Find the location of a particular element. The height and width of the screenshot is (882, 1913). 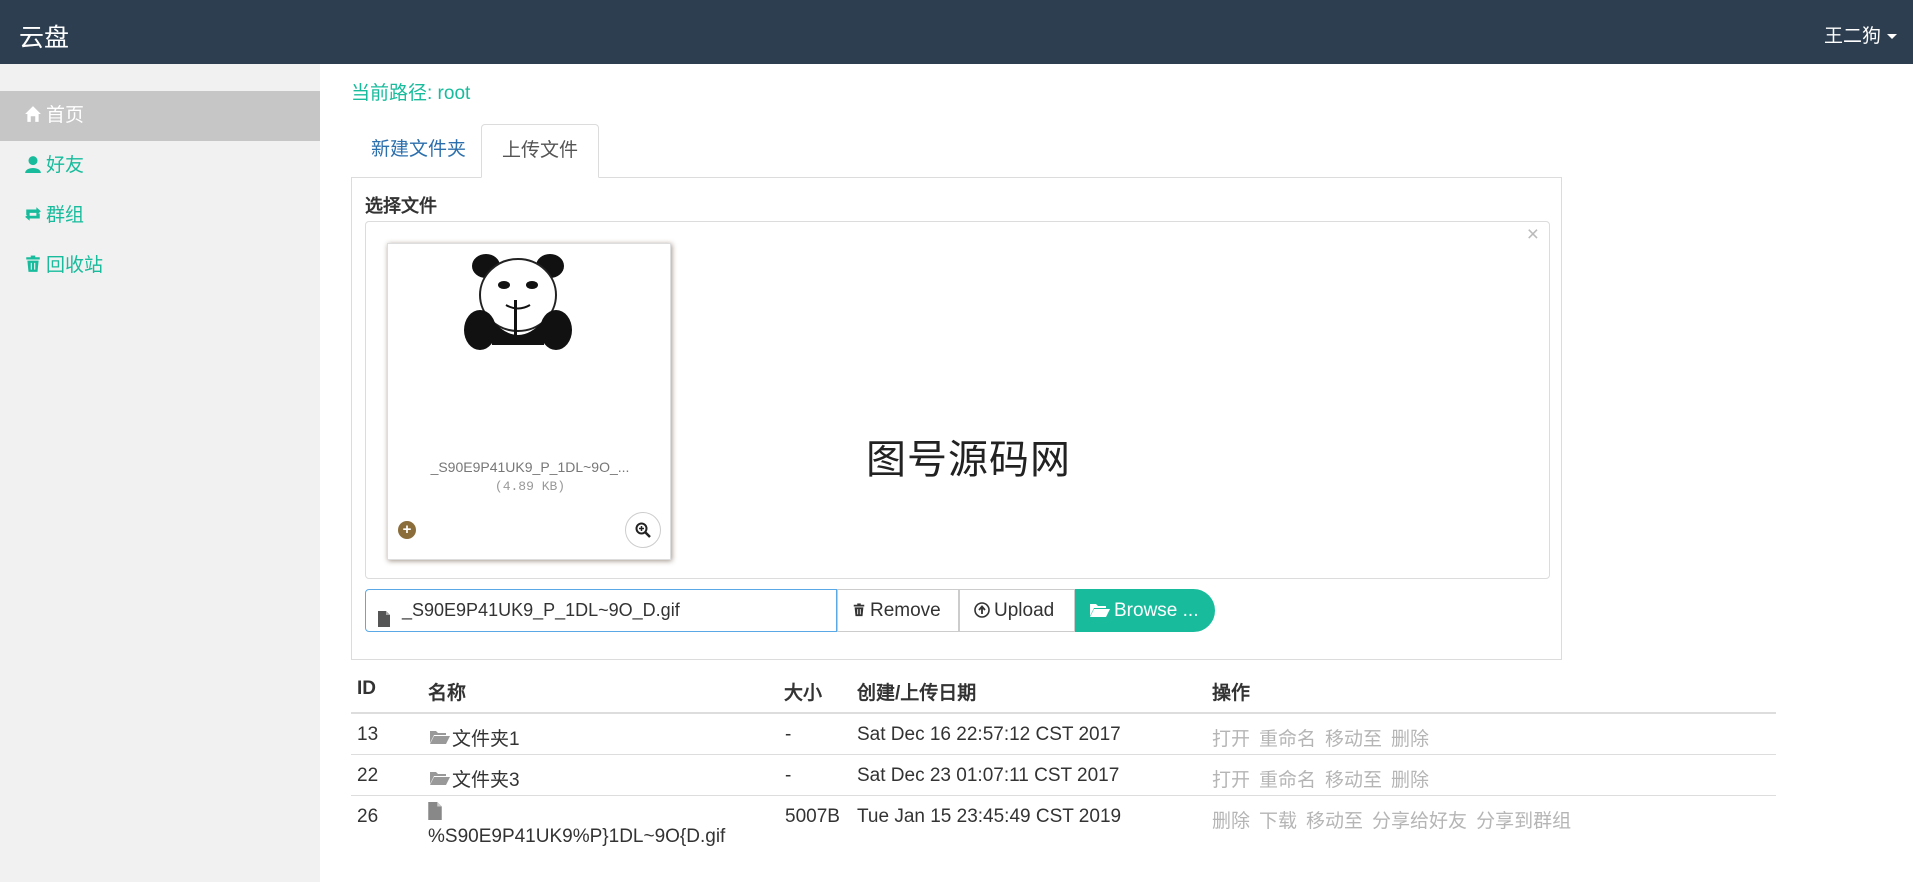

folder-name: 文件夹1 is located at coordinates (486, 739).